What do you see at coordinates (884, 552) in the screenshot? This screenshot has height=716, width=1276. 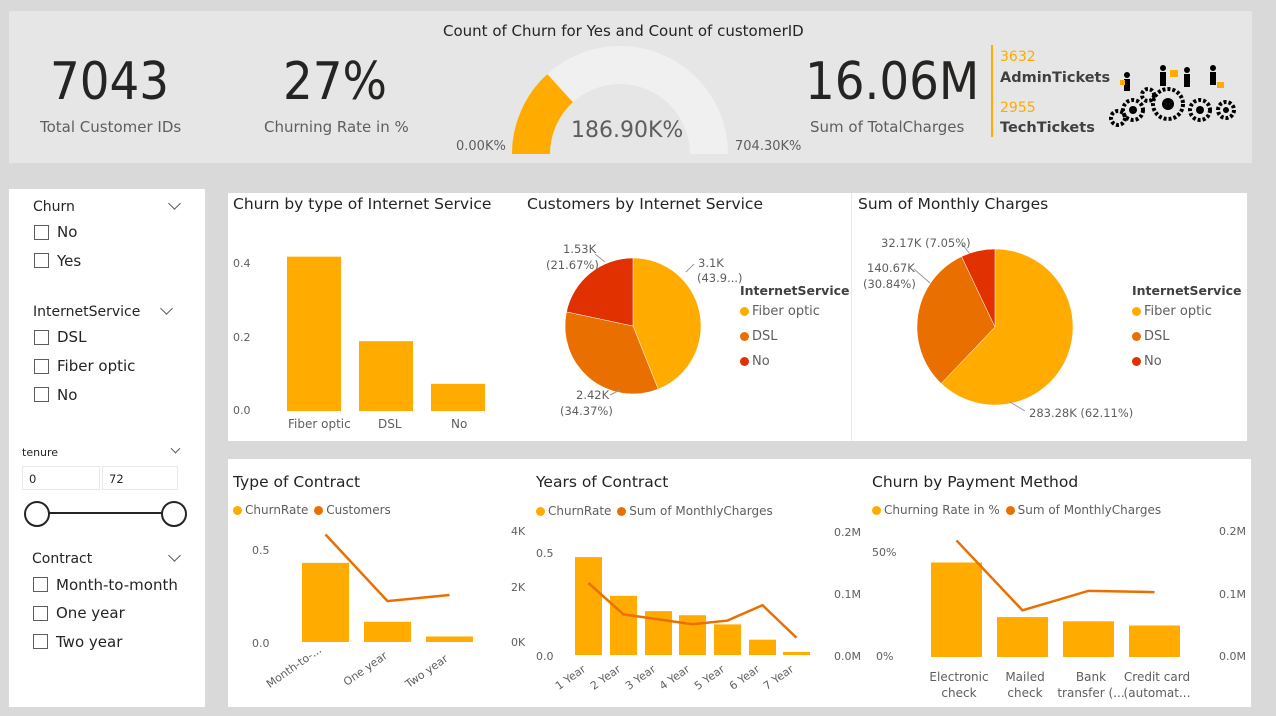 I see `y-tick: 50%` at bounding box center [884, 552].